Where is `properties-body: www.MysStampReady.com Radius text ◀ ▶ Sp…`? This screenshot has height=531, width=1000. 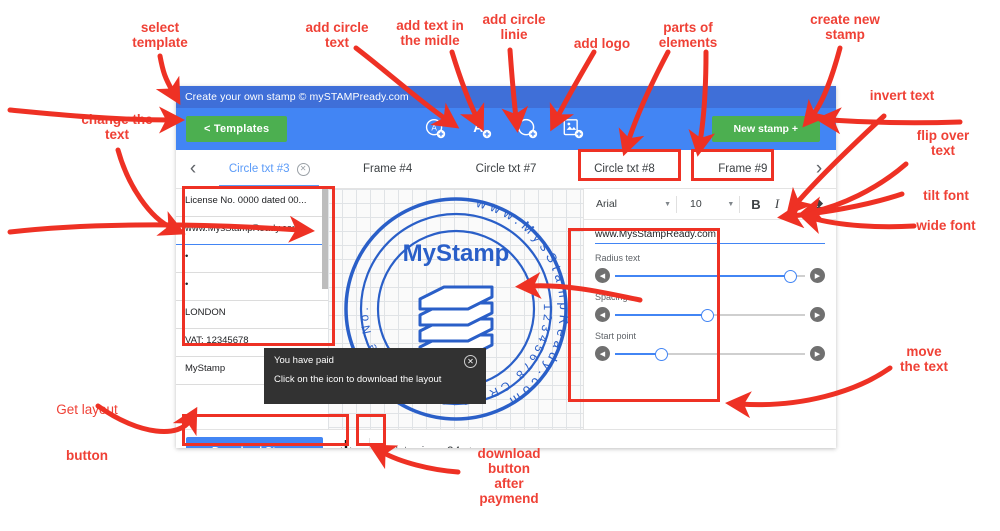 properties-body: www.MysStampReady.com Radius text ◀ ▶ Sp… is located at coordinates (710, 290).